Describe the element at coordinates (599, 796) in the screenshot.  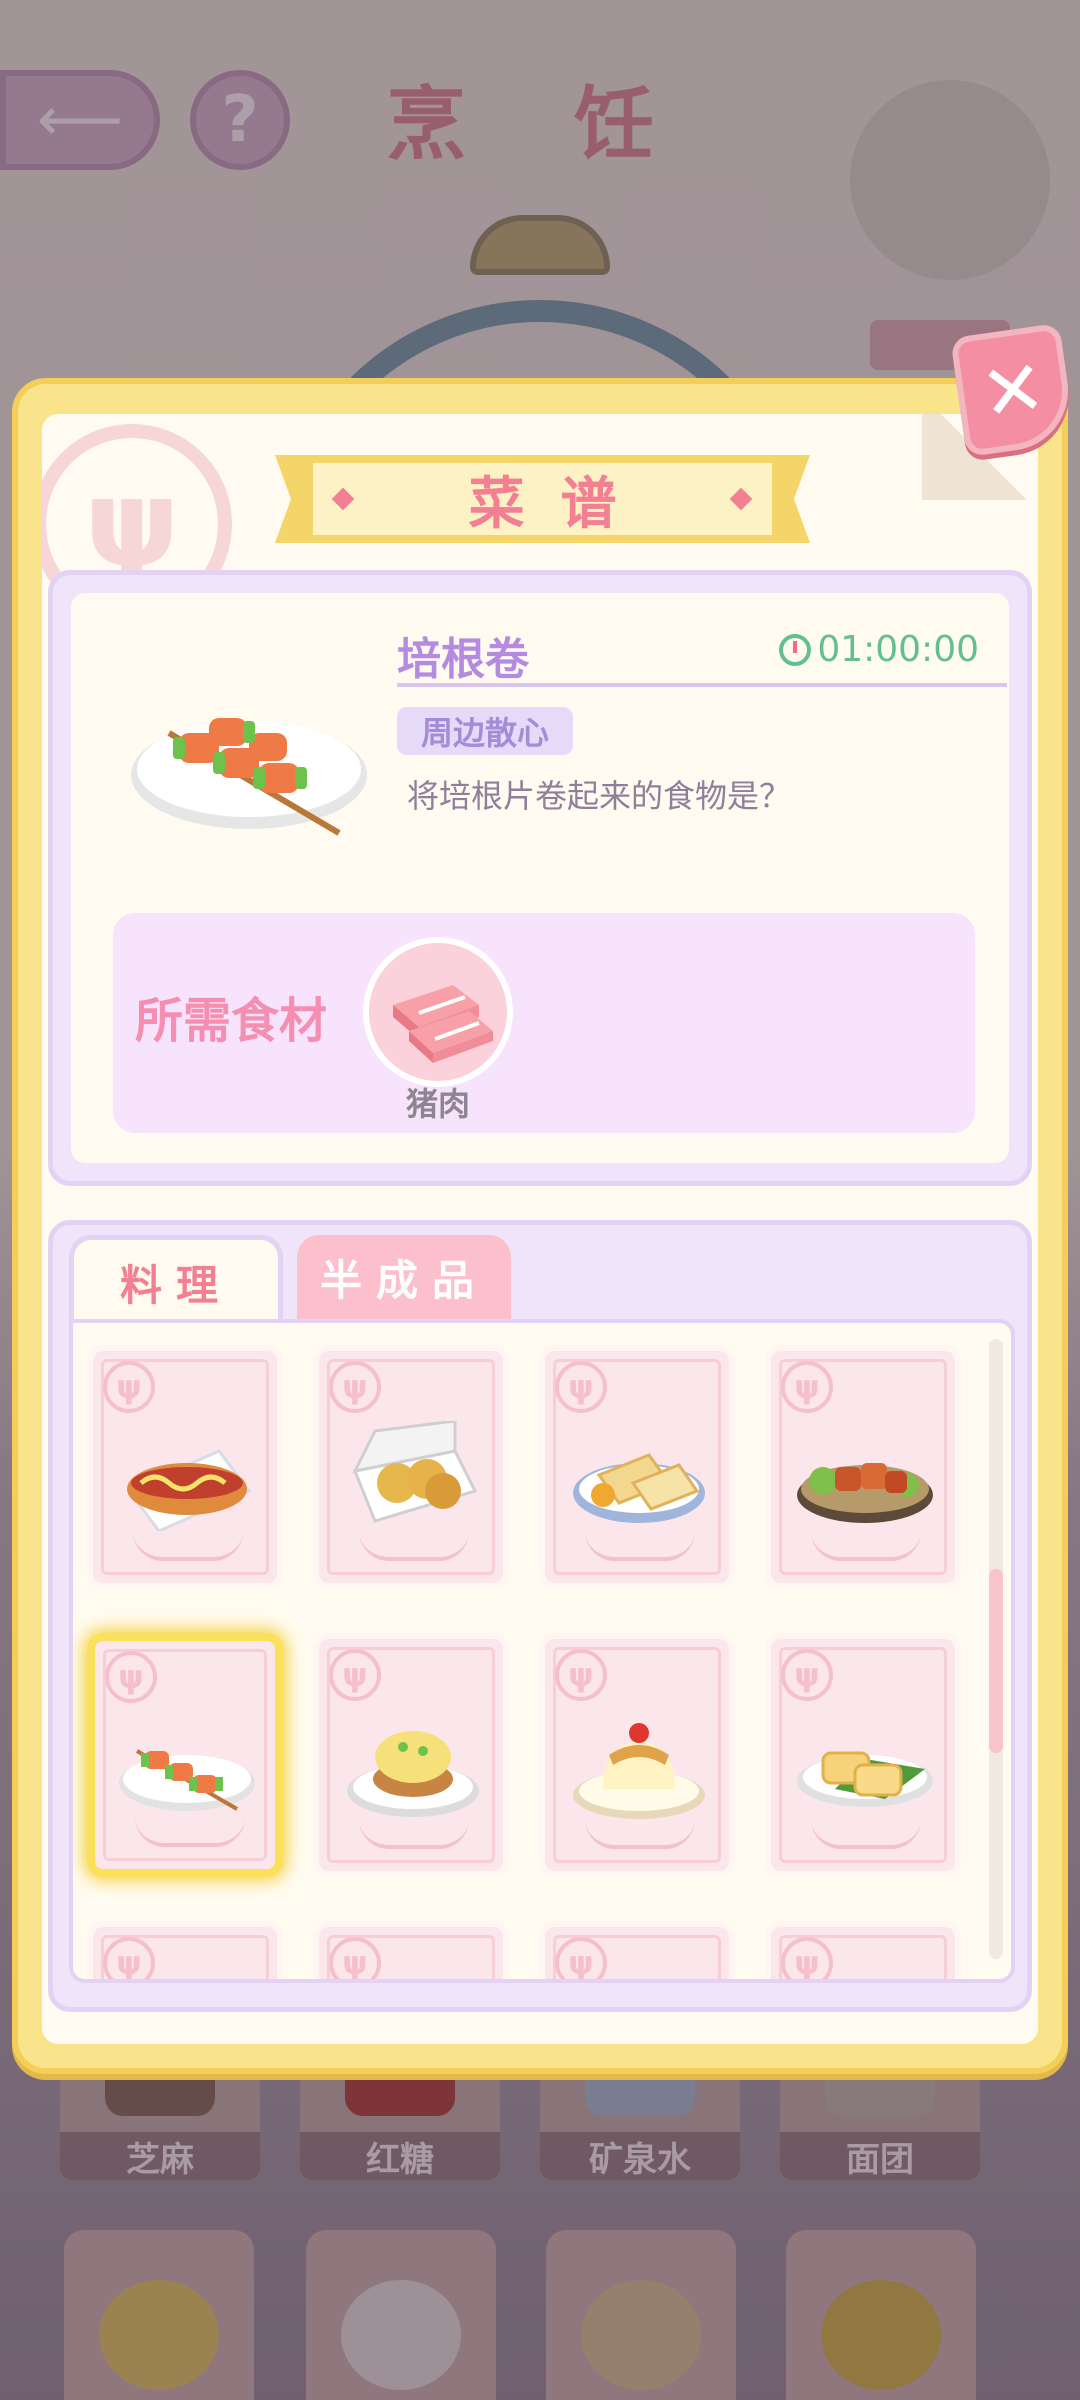
I see `dish-description: 将培根片卷起来的食物是？` at that location.